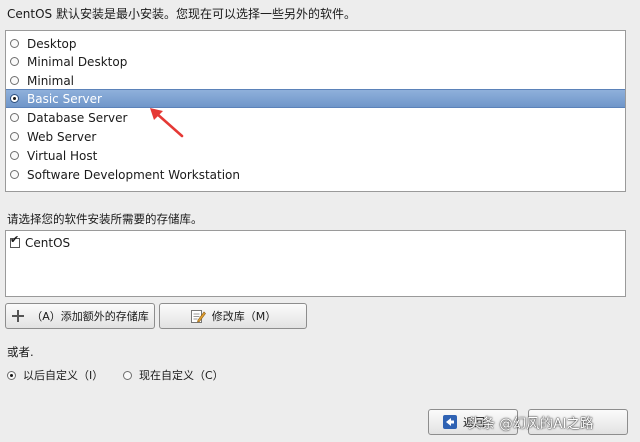 This screenshot has width=640, height=442. Describe the element at coordinates (315, 43) in the screenshot. I see `option-desktop: Desktop` at that location.